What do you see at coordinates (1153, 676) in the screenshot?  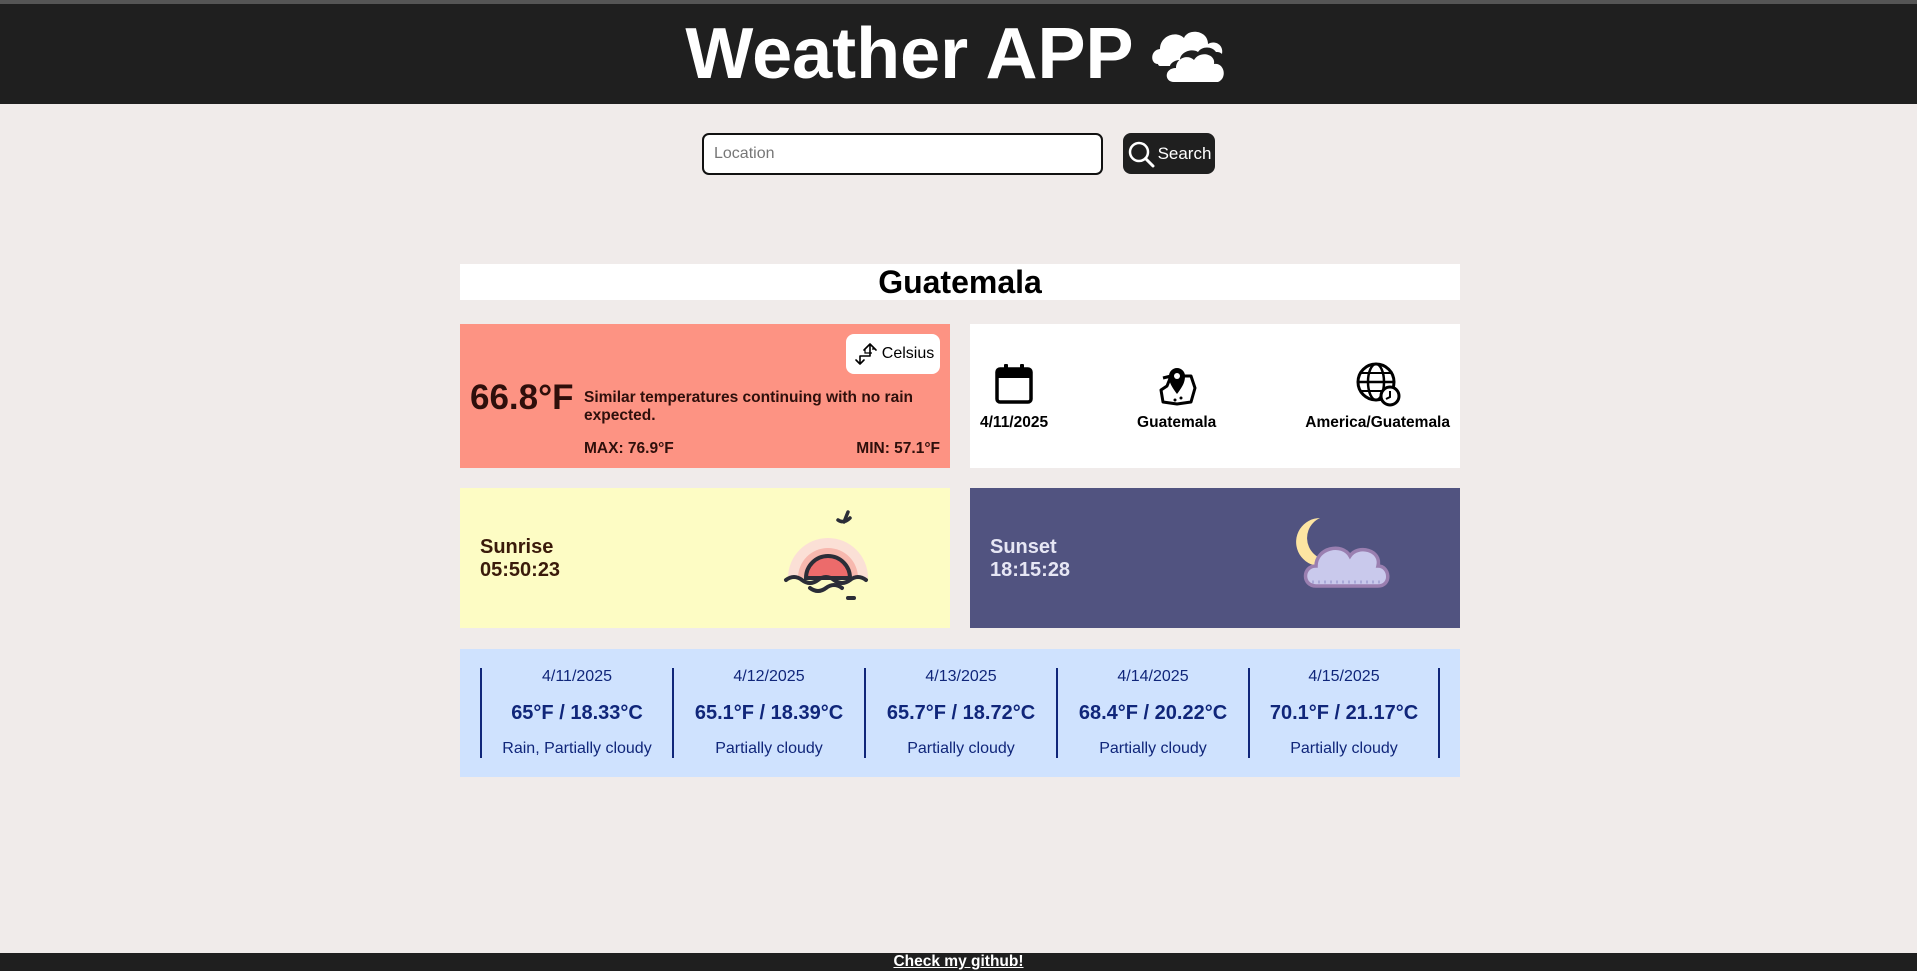 I see `forecast-date: 4/14/2025` at bounding box center [1153, 676].